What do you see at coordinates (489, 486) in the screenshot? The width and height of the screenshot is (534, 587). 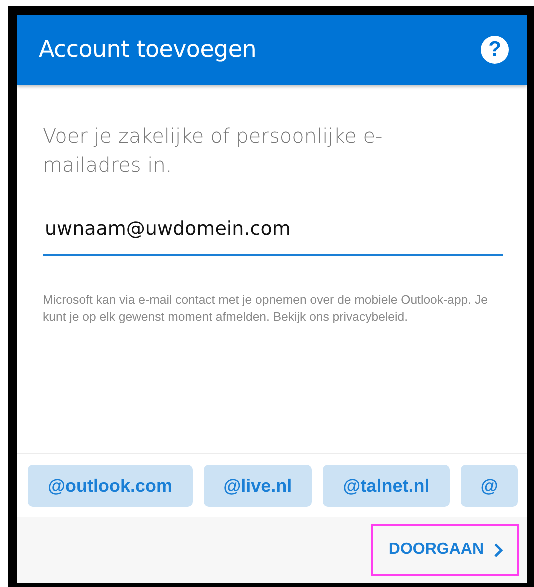 I see `domain-chip: @` at bounding box center [489, 486].